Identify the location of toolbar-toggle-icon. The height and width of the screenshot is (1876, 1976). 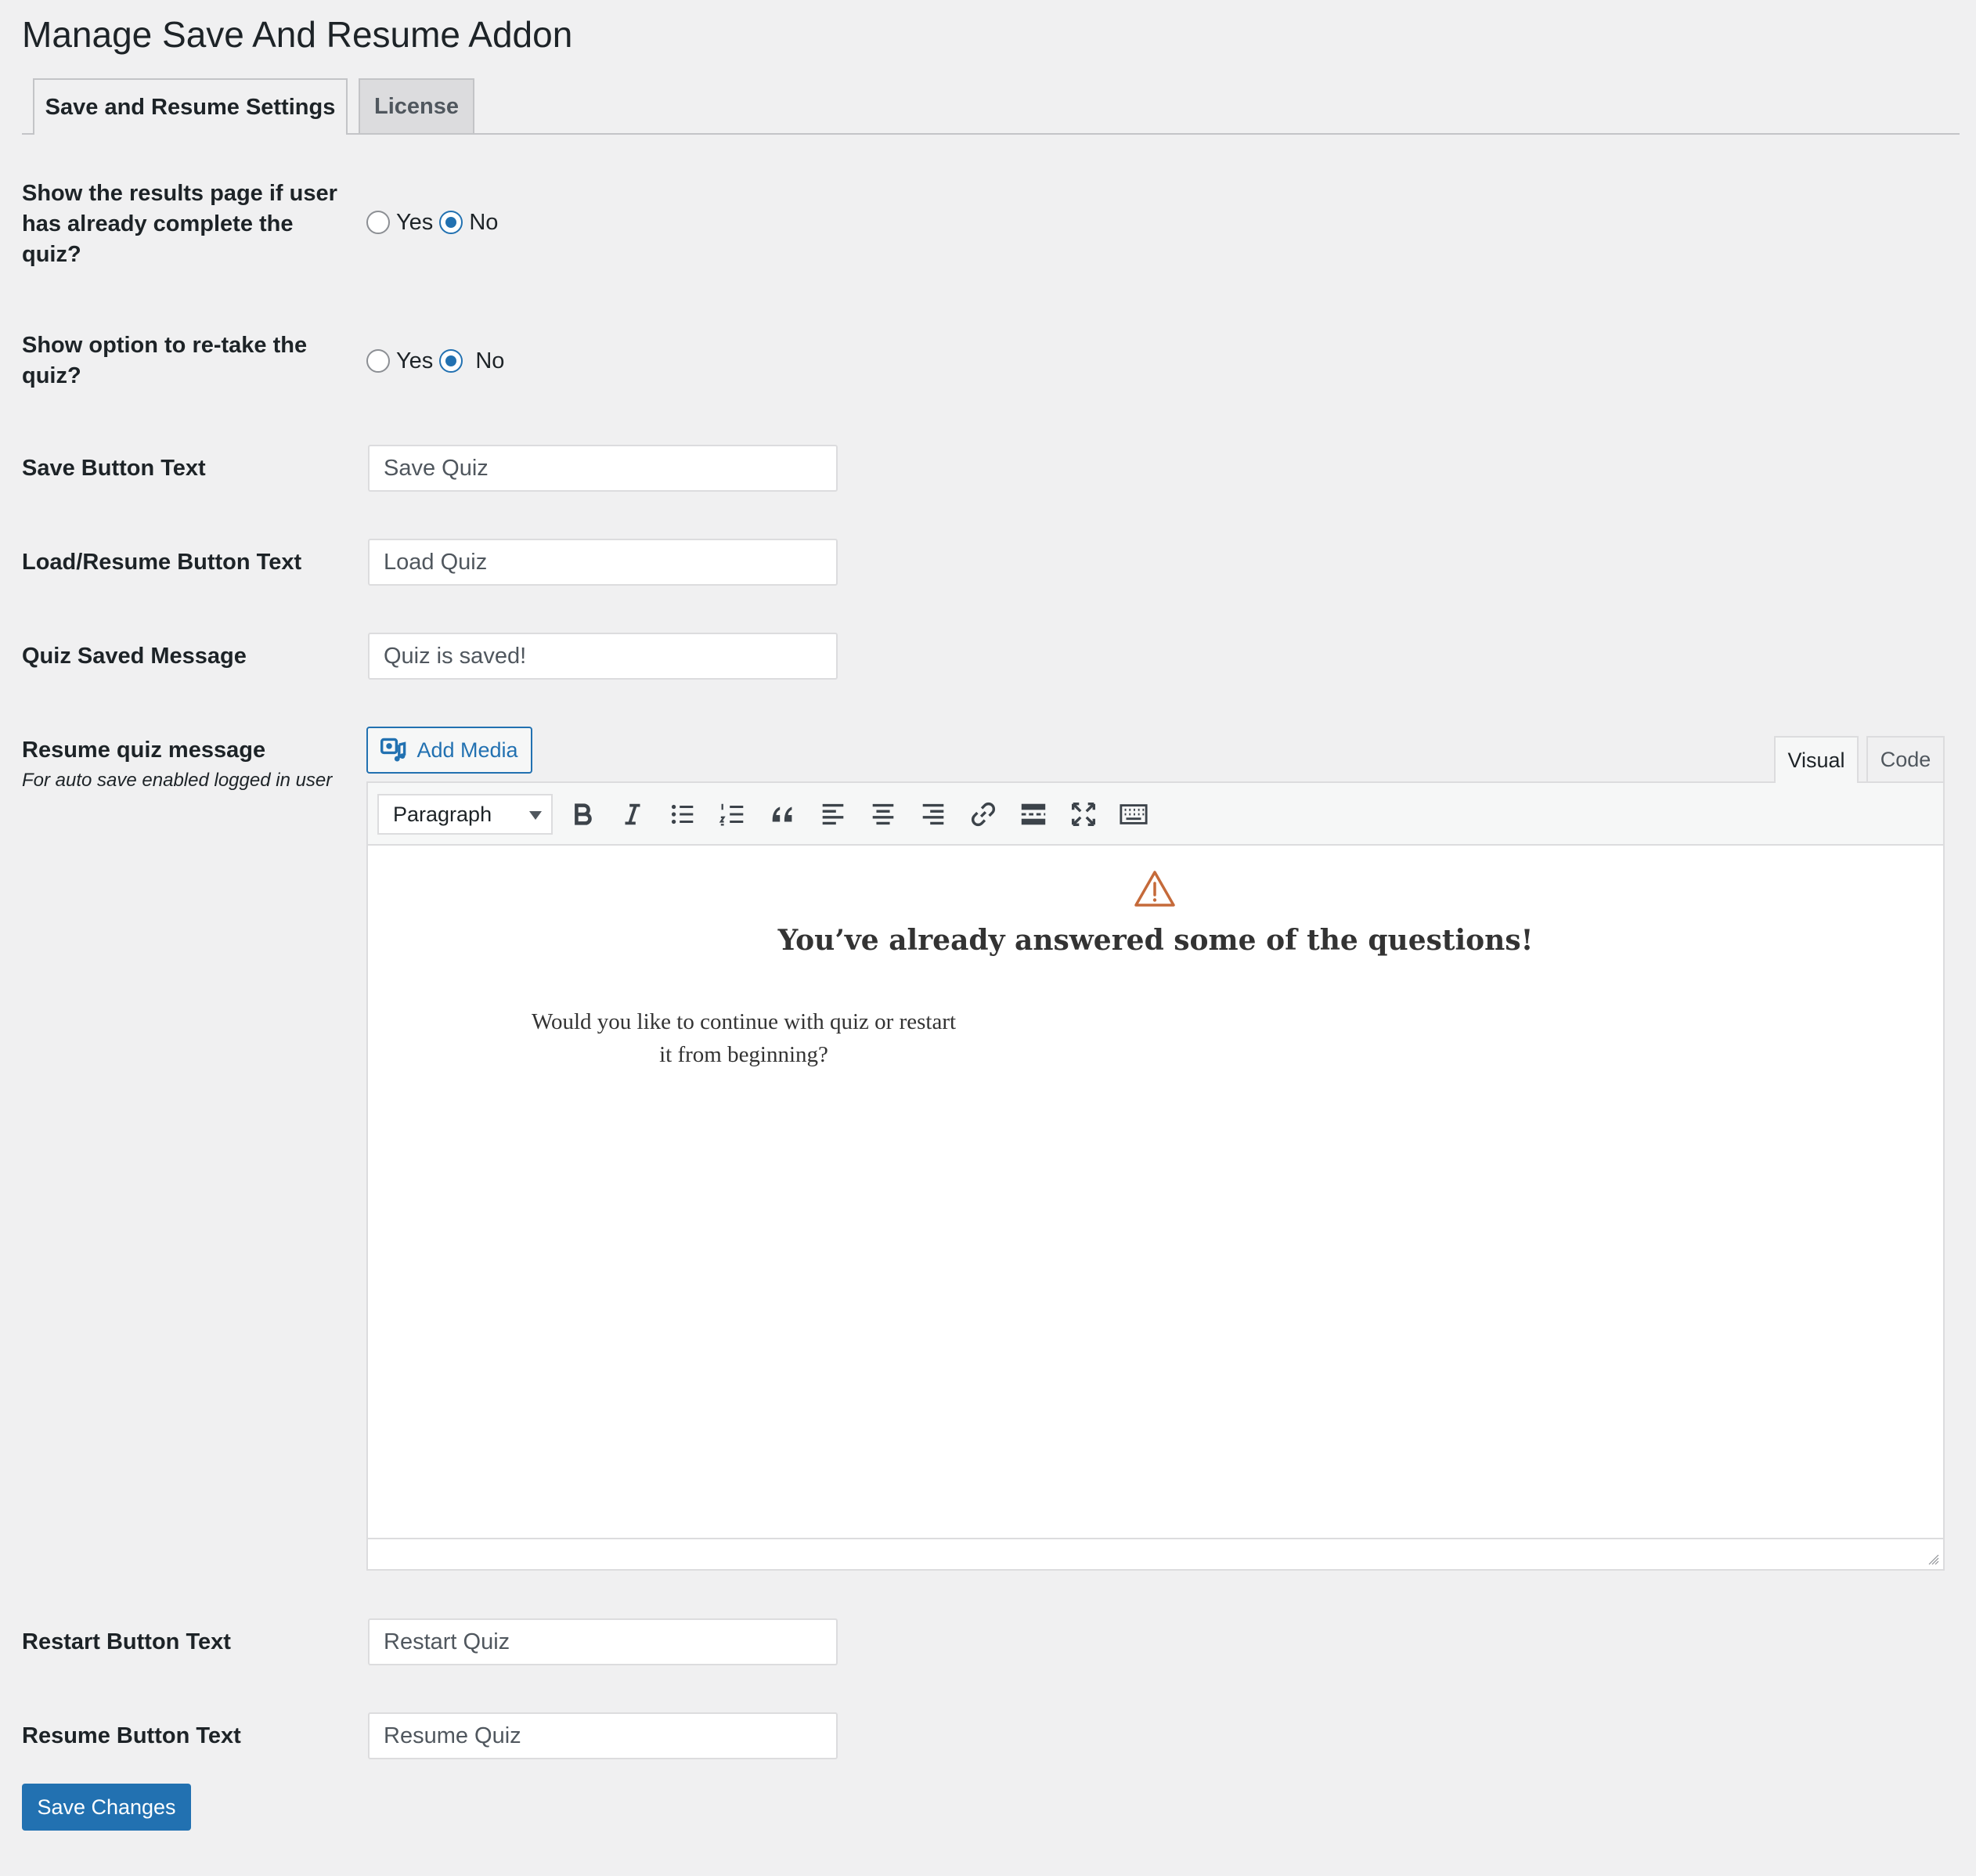
(1134, 814).